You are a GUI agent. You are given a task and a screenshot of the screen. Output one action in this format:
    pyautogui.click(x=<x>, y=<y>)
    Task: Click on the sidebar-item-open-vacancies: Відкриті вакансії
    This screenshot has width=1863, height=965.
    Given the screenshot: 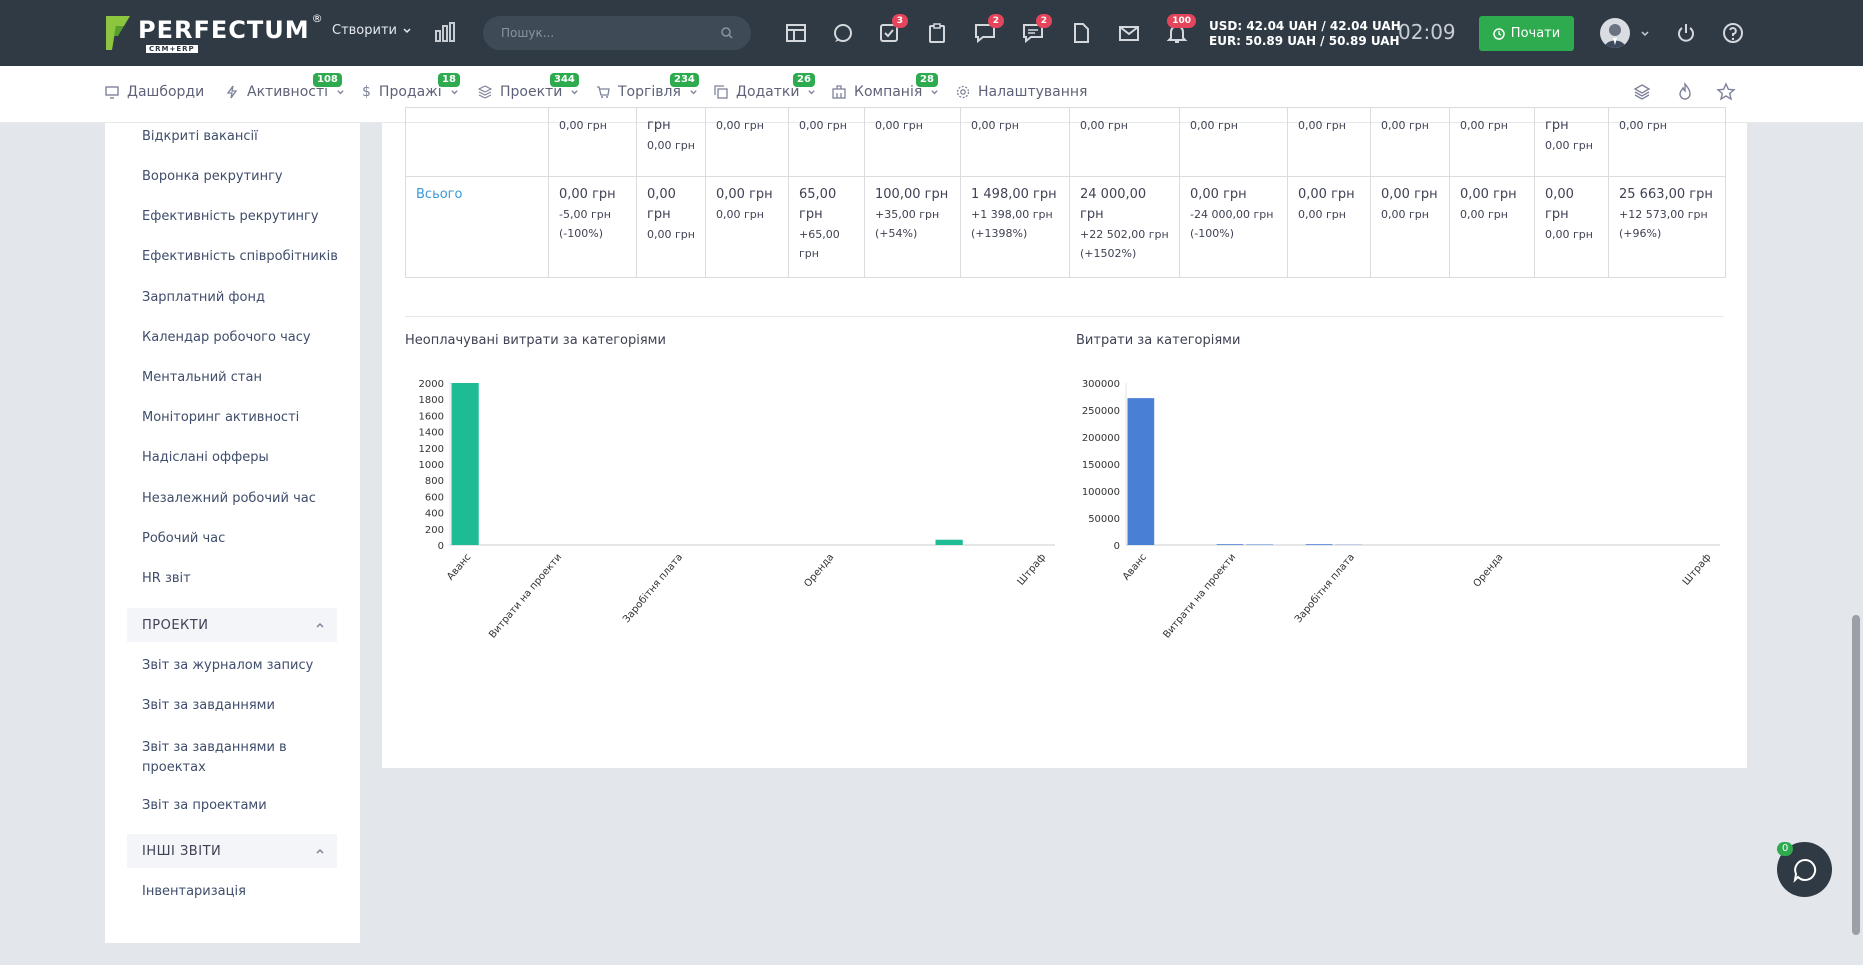 What is the action you would take?
    pyautogui.click(x=200, y=136)
    